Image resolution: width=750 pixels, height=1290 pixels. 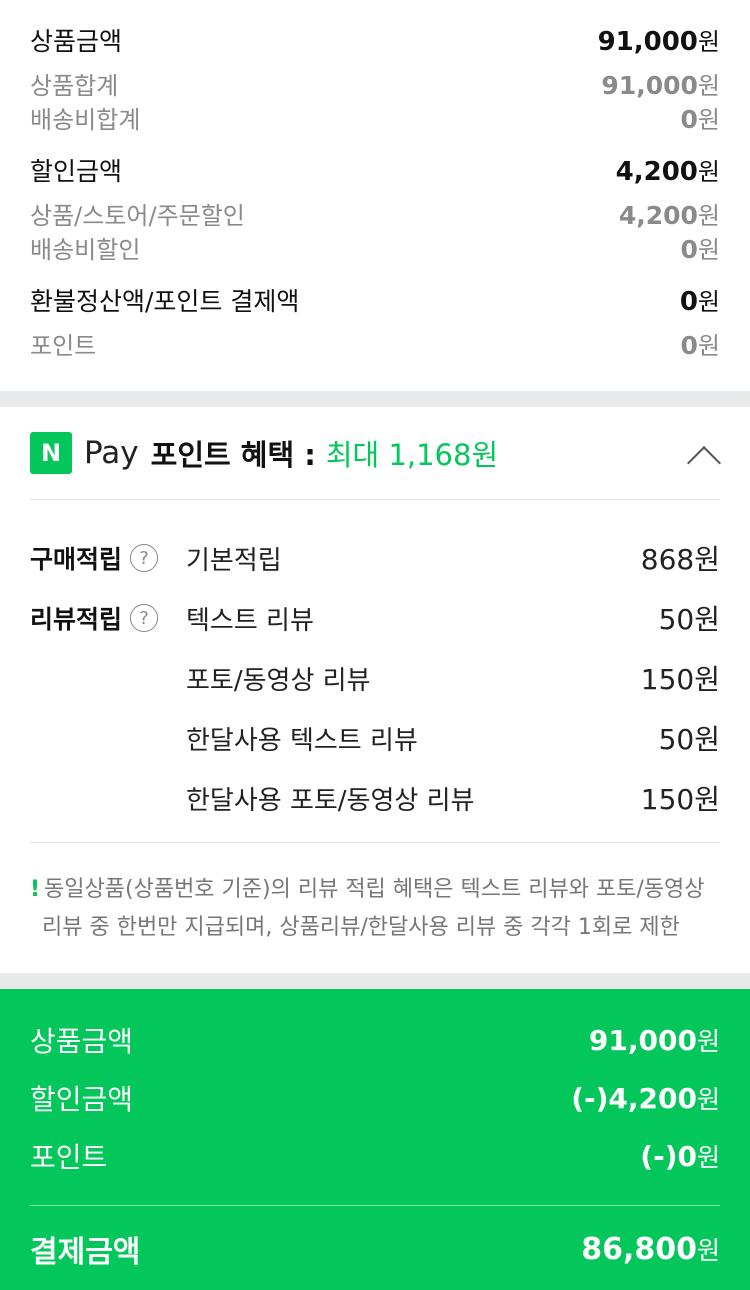 What do you see at coordinates (375, 343) in the screenshot?
I see `point-row: 포인트 0원` at bounding box center [375, 343].